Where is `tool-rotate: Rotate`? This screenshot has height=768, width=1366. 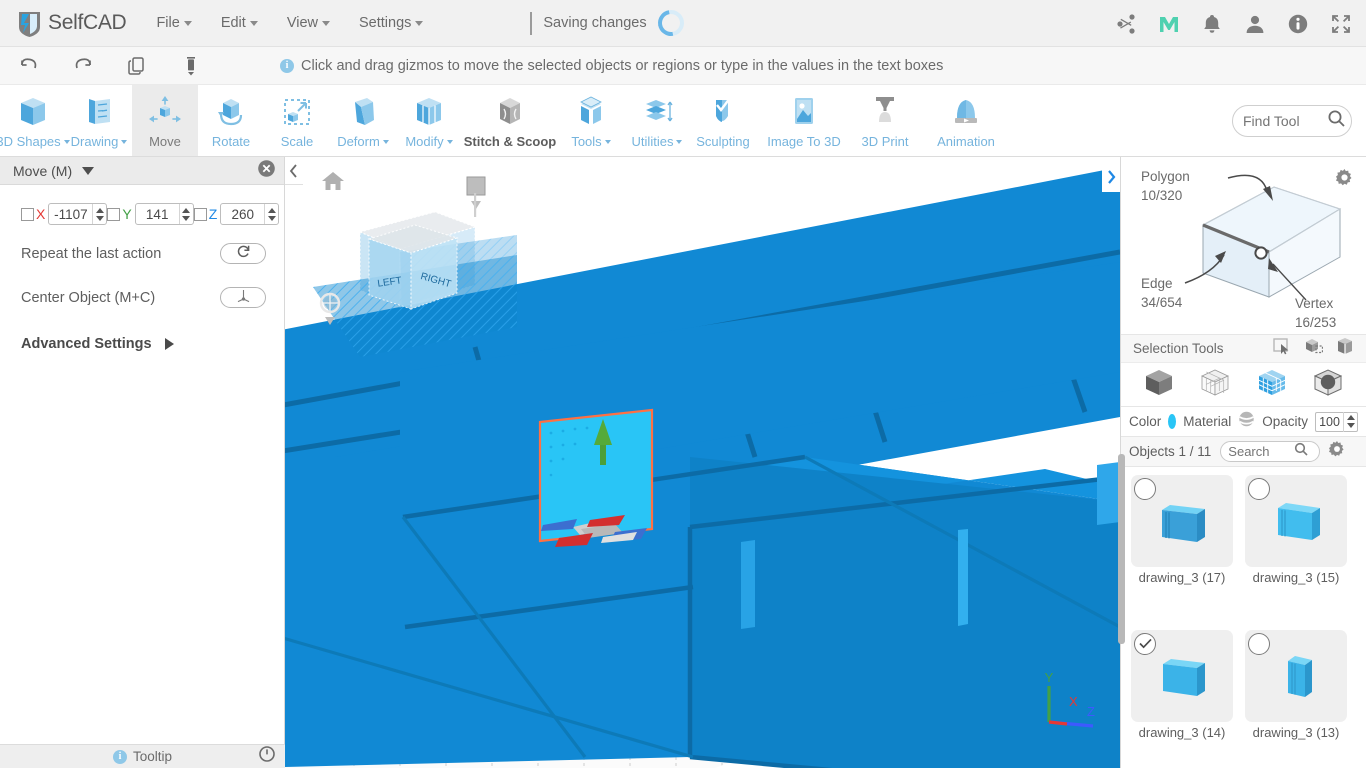
tool-rotate: Rotate is located at coordinates (231, 120).